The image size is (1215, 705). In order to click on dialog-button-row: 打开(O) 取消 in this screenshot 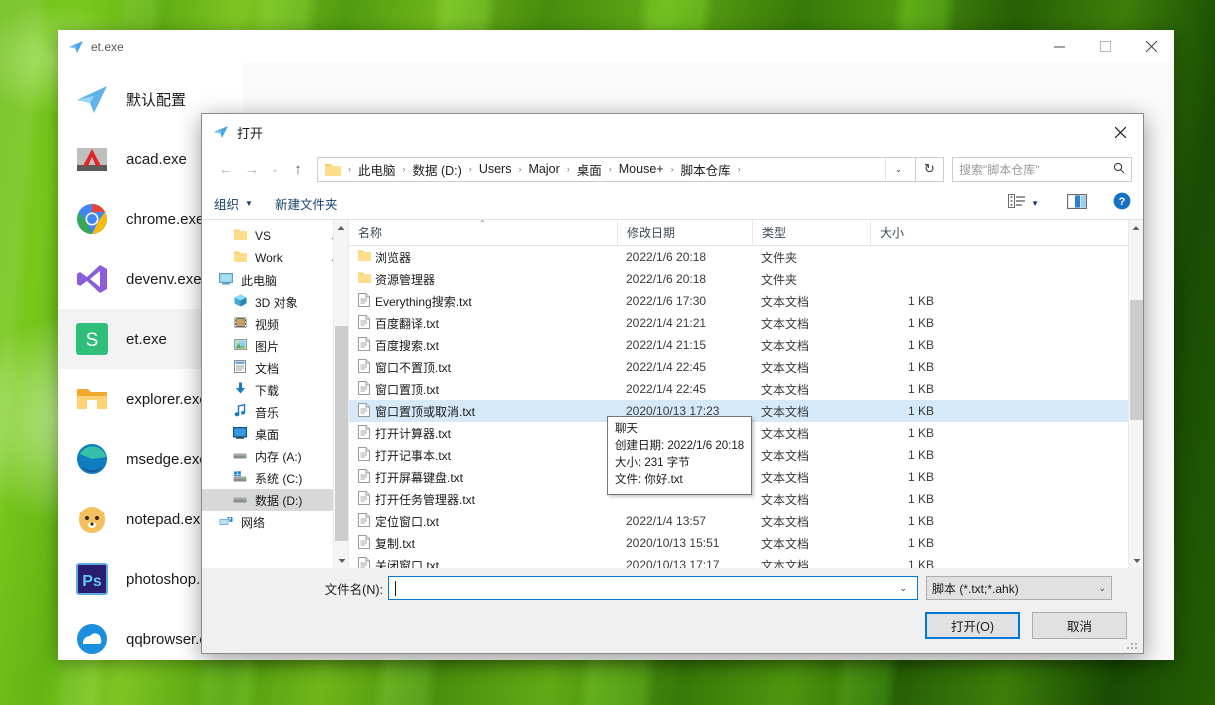, I will do `click(1026, 625)`.